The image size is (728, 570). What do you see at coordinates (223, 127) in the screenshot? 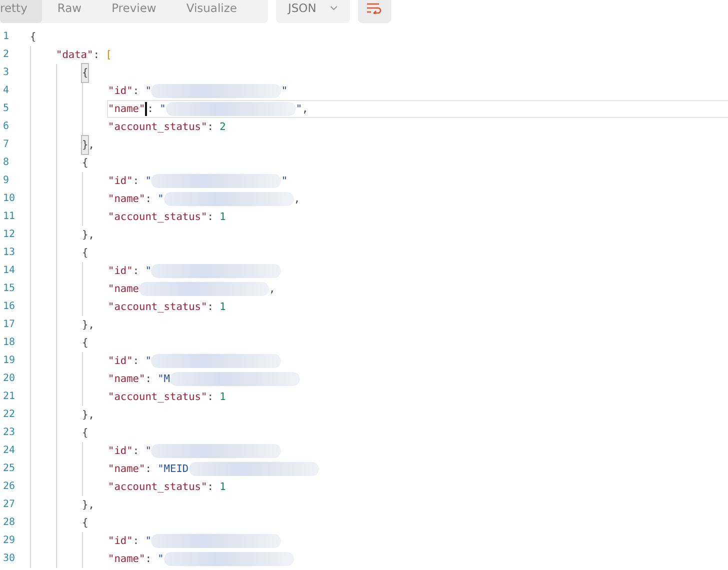
I see `code-number: 2` at bounding box center [223, 127].